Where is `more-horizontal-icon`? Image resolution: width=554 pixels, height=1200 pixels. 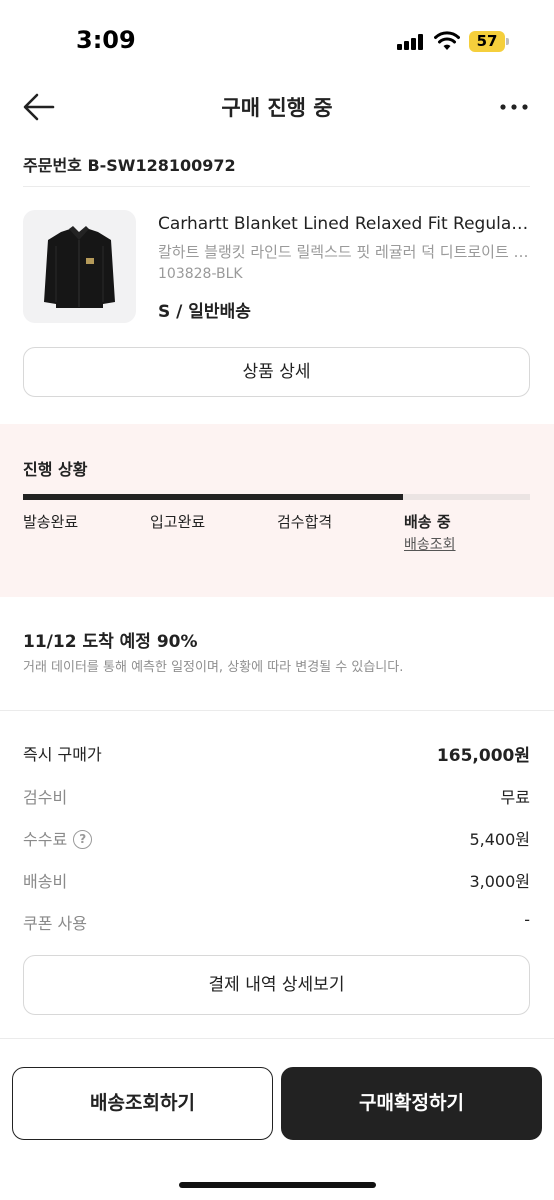
more-horizontal-icon is located at coordinates (514, 107).